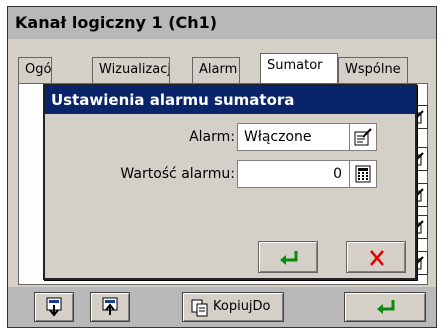  Describe the element at coordinates (131, 70) in the screenshot. I see `tab-wizualizacja: Wizualizacja` at that location.